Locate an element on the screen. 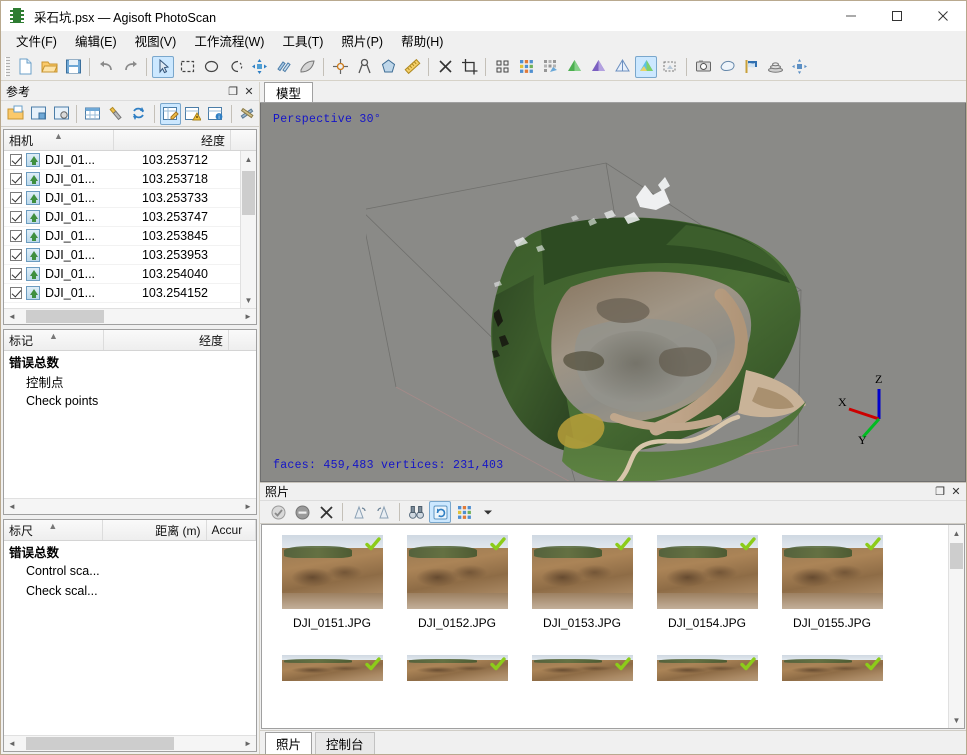 The width and height of the screenshot is (967, 755). minimize-button is located at coordinates (851, 16).